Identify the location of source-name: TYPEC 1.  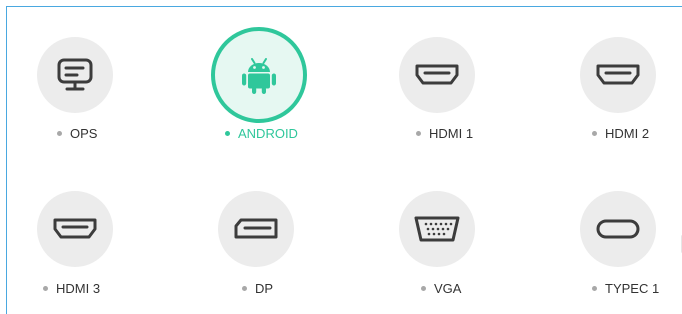
(632, 288).